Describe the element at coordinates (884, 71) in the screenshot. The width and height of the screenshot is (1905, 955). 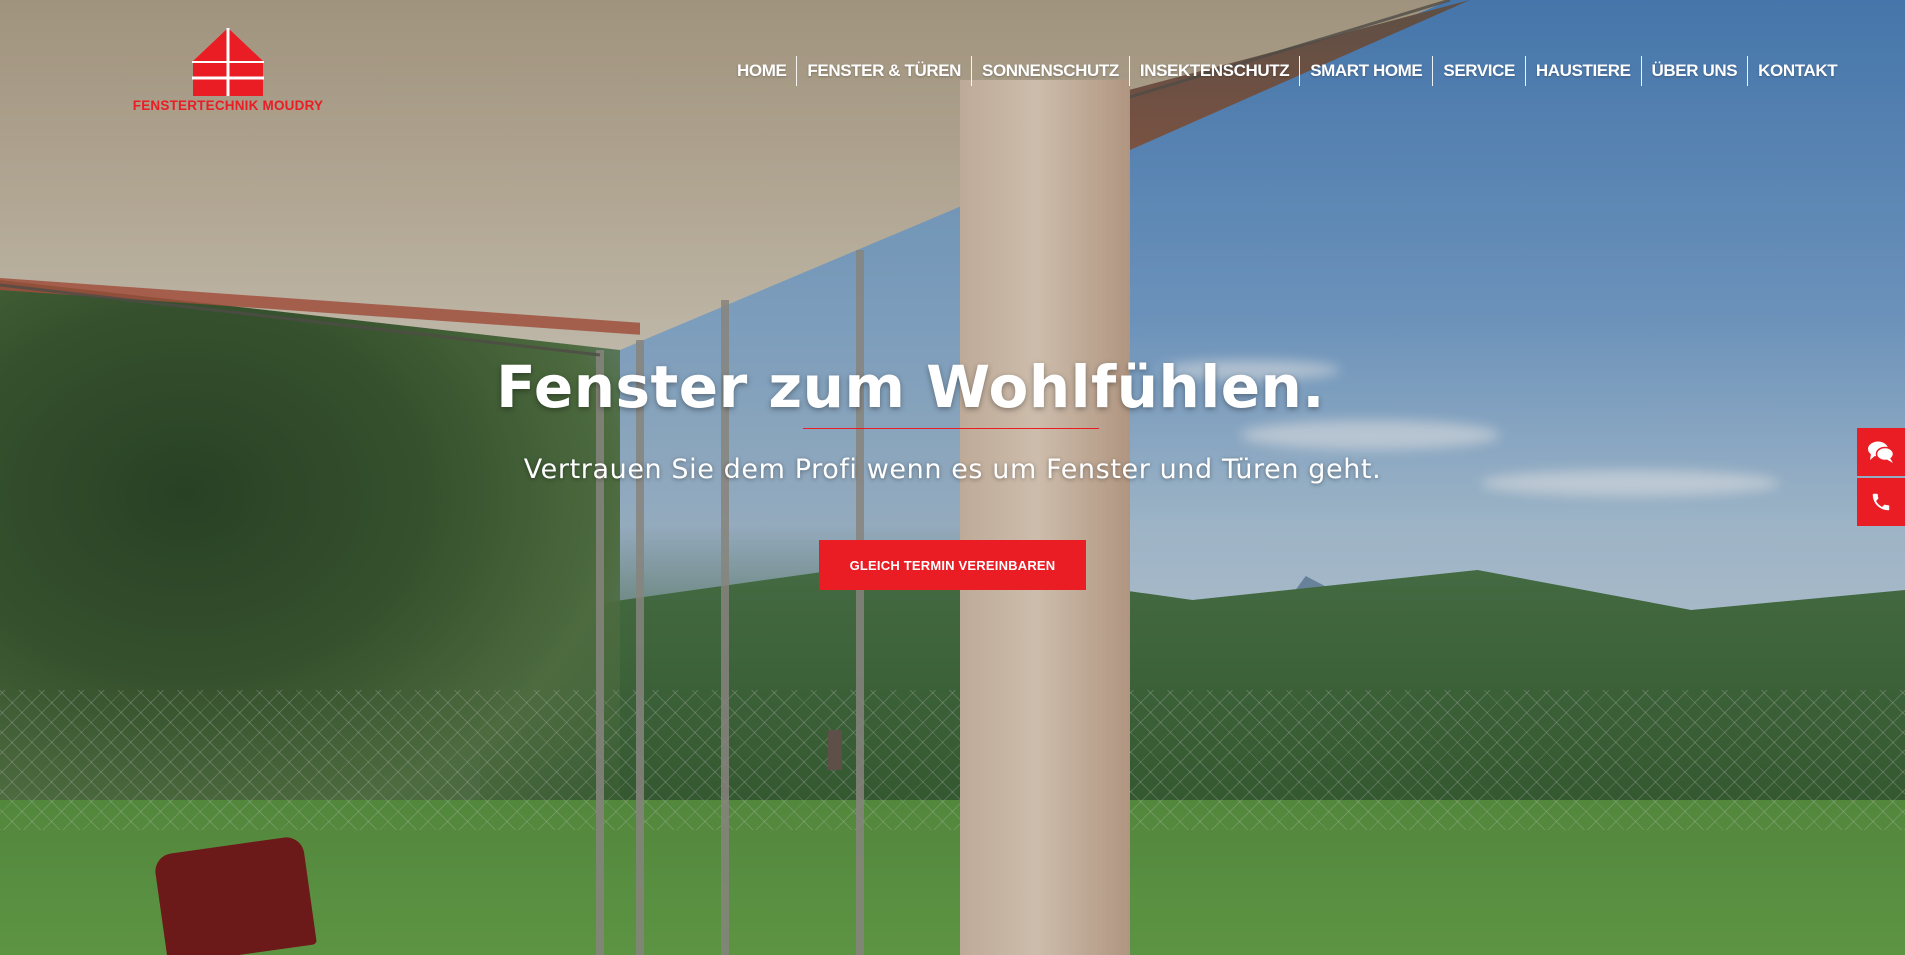
I see `nav-item-fenster-tueren: FENSTER & TÜREN` at that location.